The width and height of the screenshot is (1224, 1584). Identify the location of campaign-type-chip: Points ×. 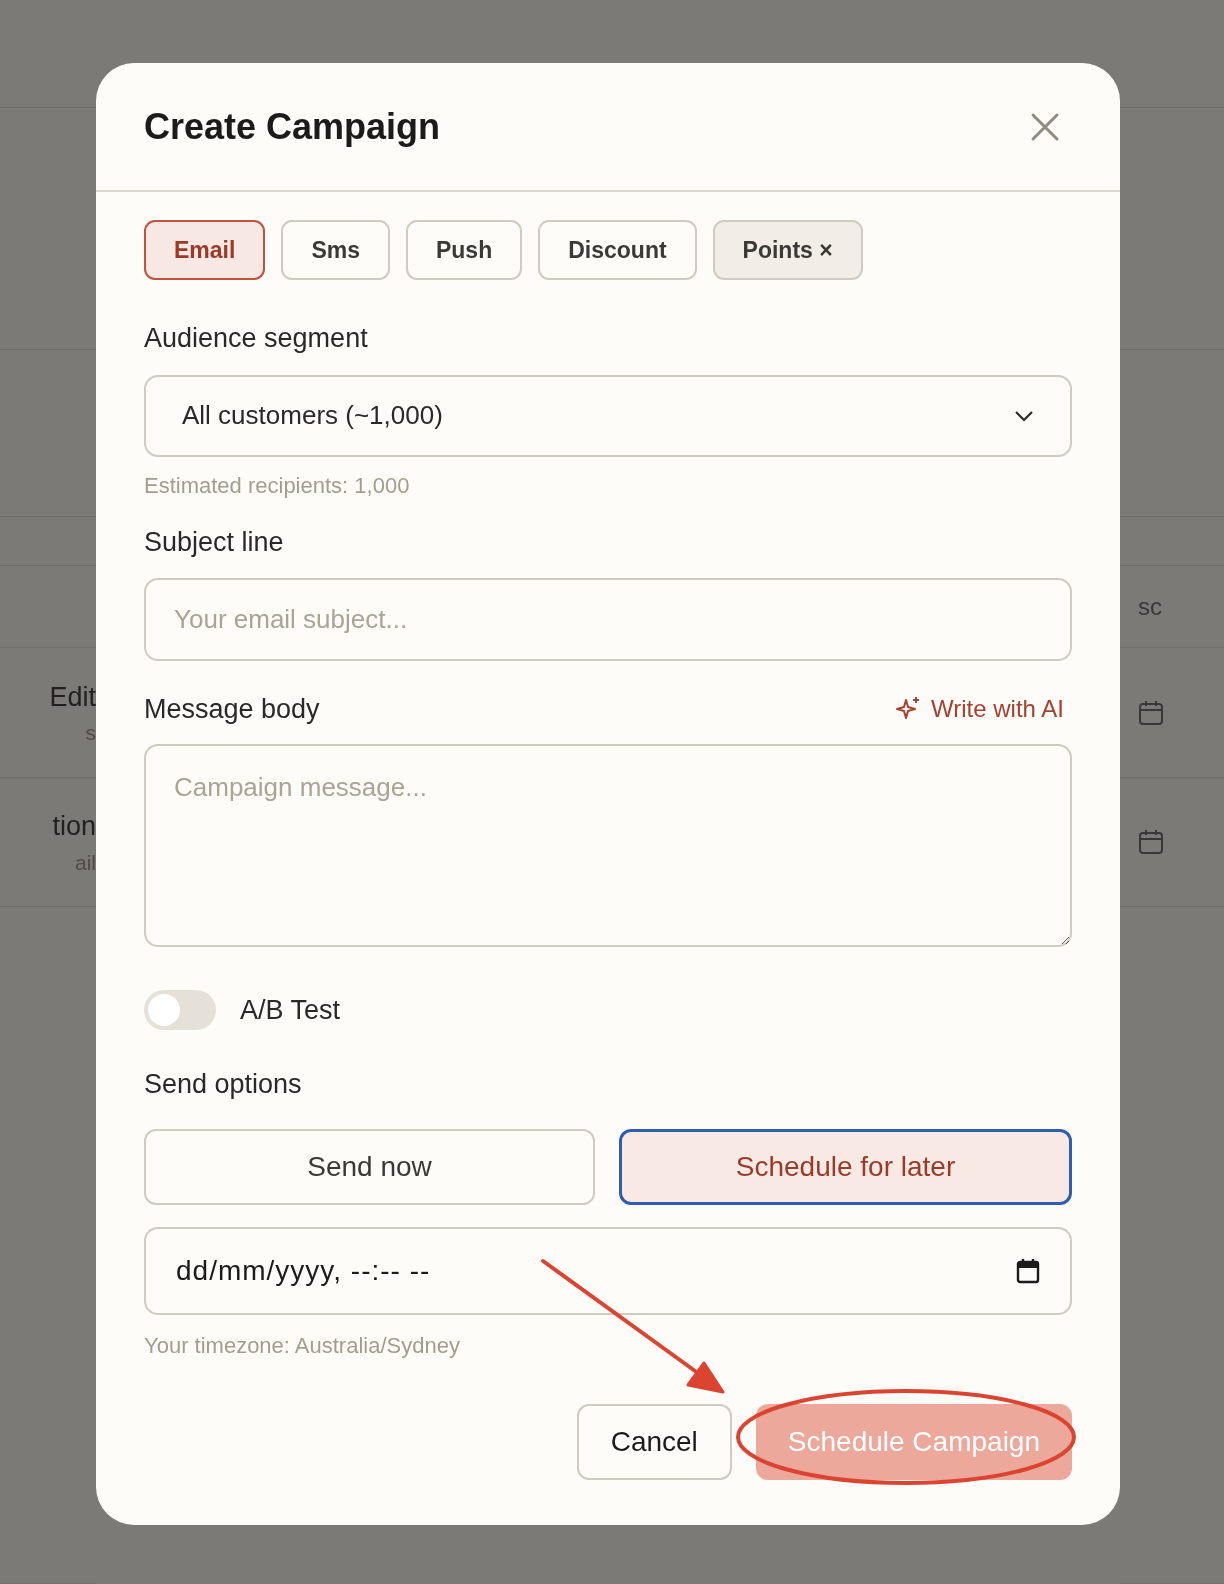
(787, 250).